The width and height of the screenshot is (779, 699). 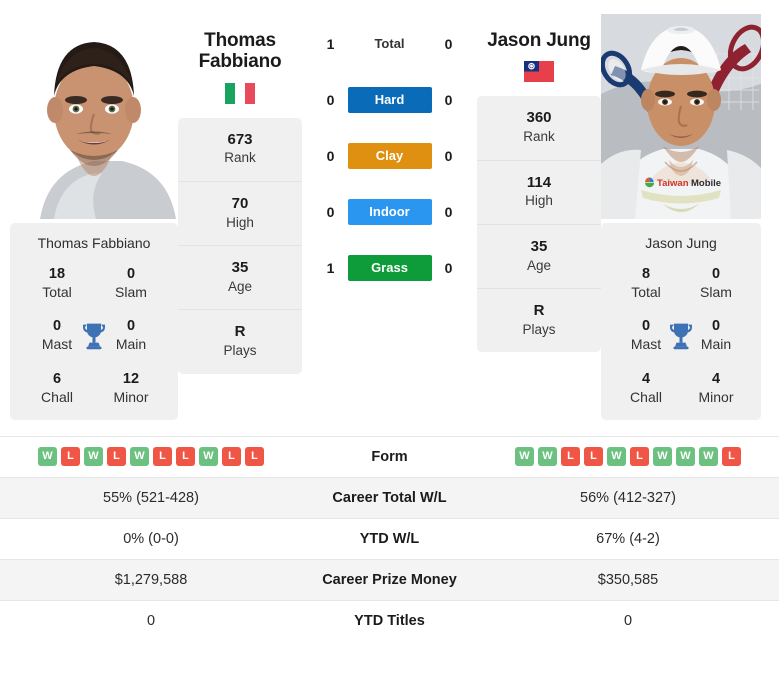 What do you see at coordinates (539, 329) in the screenshot?
I see `right-stat-plays-label: Plays` at bounding box center [539, 329].